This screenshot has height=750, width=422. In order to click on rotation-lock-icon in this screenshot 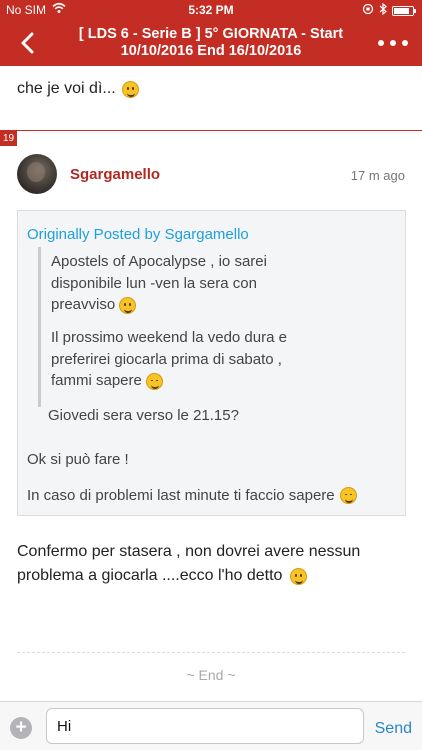, I will do `click(368, 10)`.